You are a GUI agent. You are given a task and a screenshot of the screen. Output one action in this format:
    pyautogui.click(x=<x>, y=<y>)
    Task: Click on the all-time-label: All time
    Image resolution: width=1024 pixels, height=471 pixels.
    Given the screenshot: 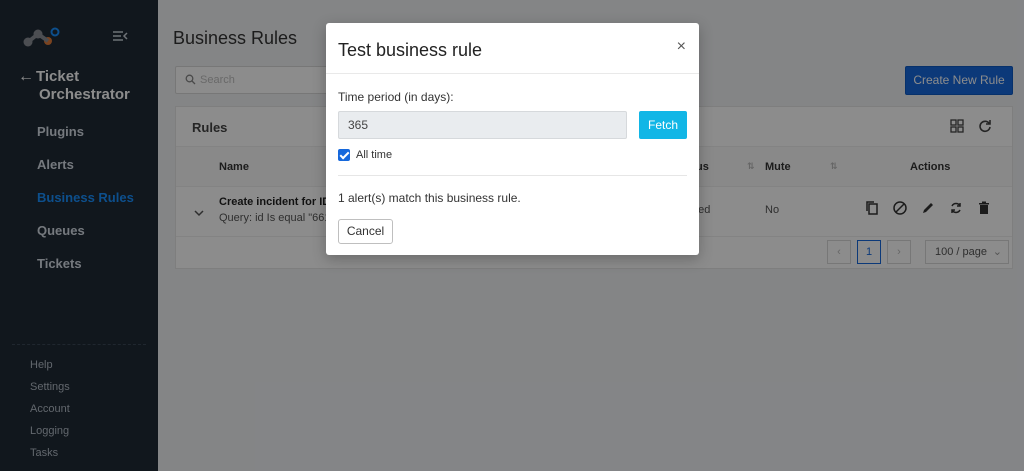 What is the action you would take?
    pyautogui.click(x=374, y=155)
    